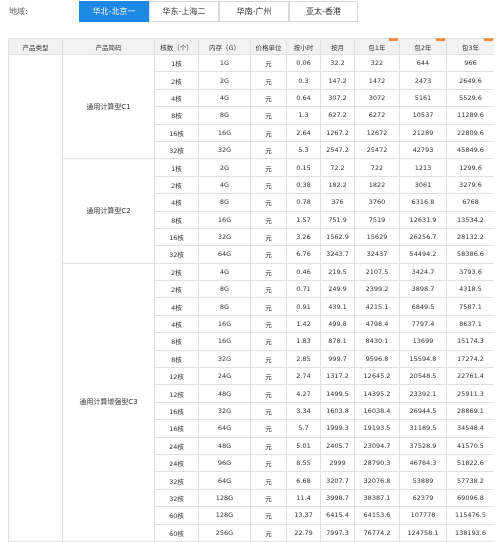 This screenshot has height=542, width=500. What do you see at coordinates (470, 272) in the screenshot?
I see `yearly-3-price-cell: 3793.6` at bounding box center [470, 272].